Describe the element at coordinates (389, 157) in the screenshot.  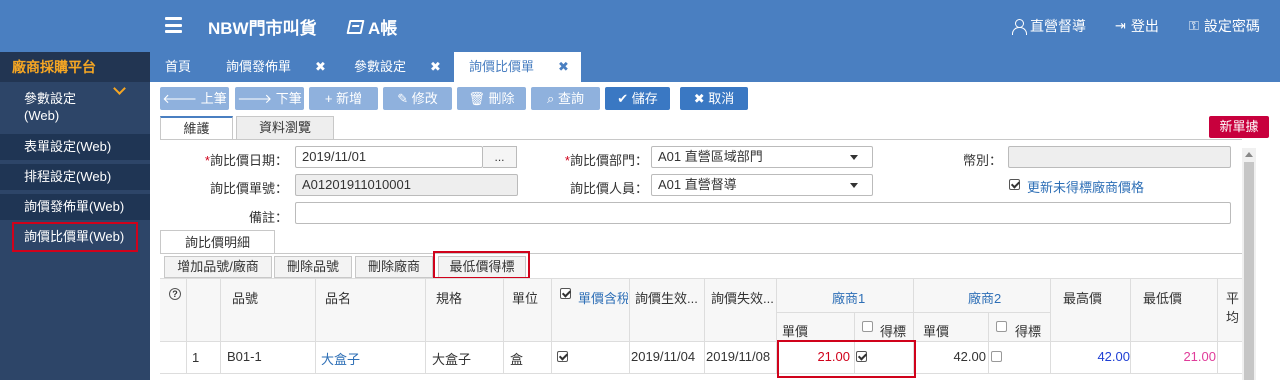
I see `date-field: 2019/11/01` at that location.